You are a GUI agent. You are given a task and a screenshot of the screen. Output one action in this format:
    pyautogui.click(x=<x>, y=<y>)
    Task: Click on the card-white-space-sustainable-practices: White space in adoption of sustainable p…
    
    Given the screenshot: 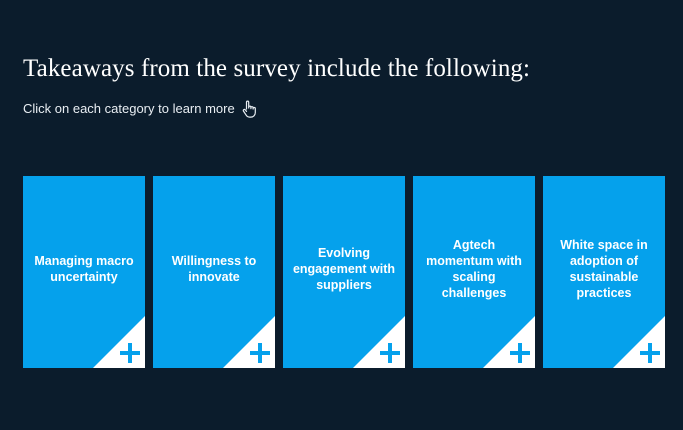 What is the action you would take?
    pyautogui.click(x=604, y=272)
    